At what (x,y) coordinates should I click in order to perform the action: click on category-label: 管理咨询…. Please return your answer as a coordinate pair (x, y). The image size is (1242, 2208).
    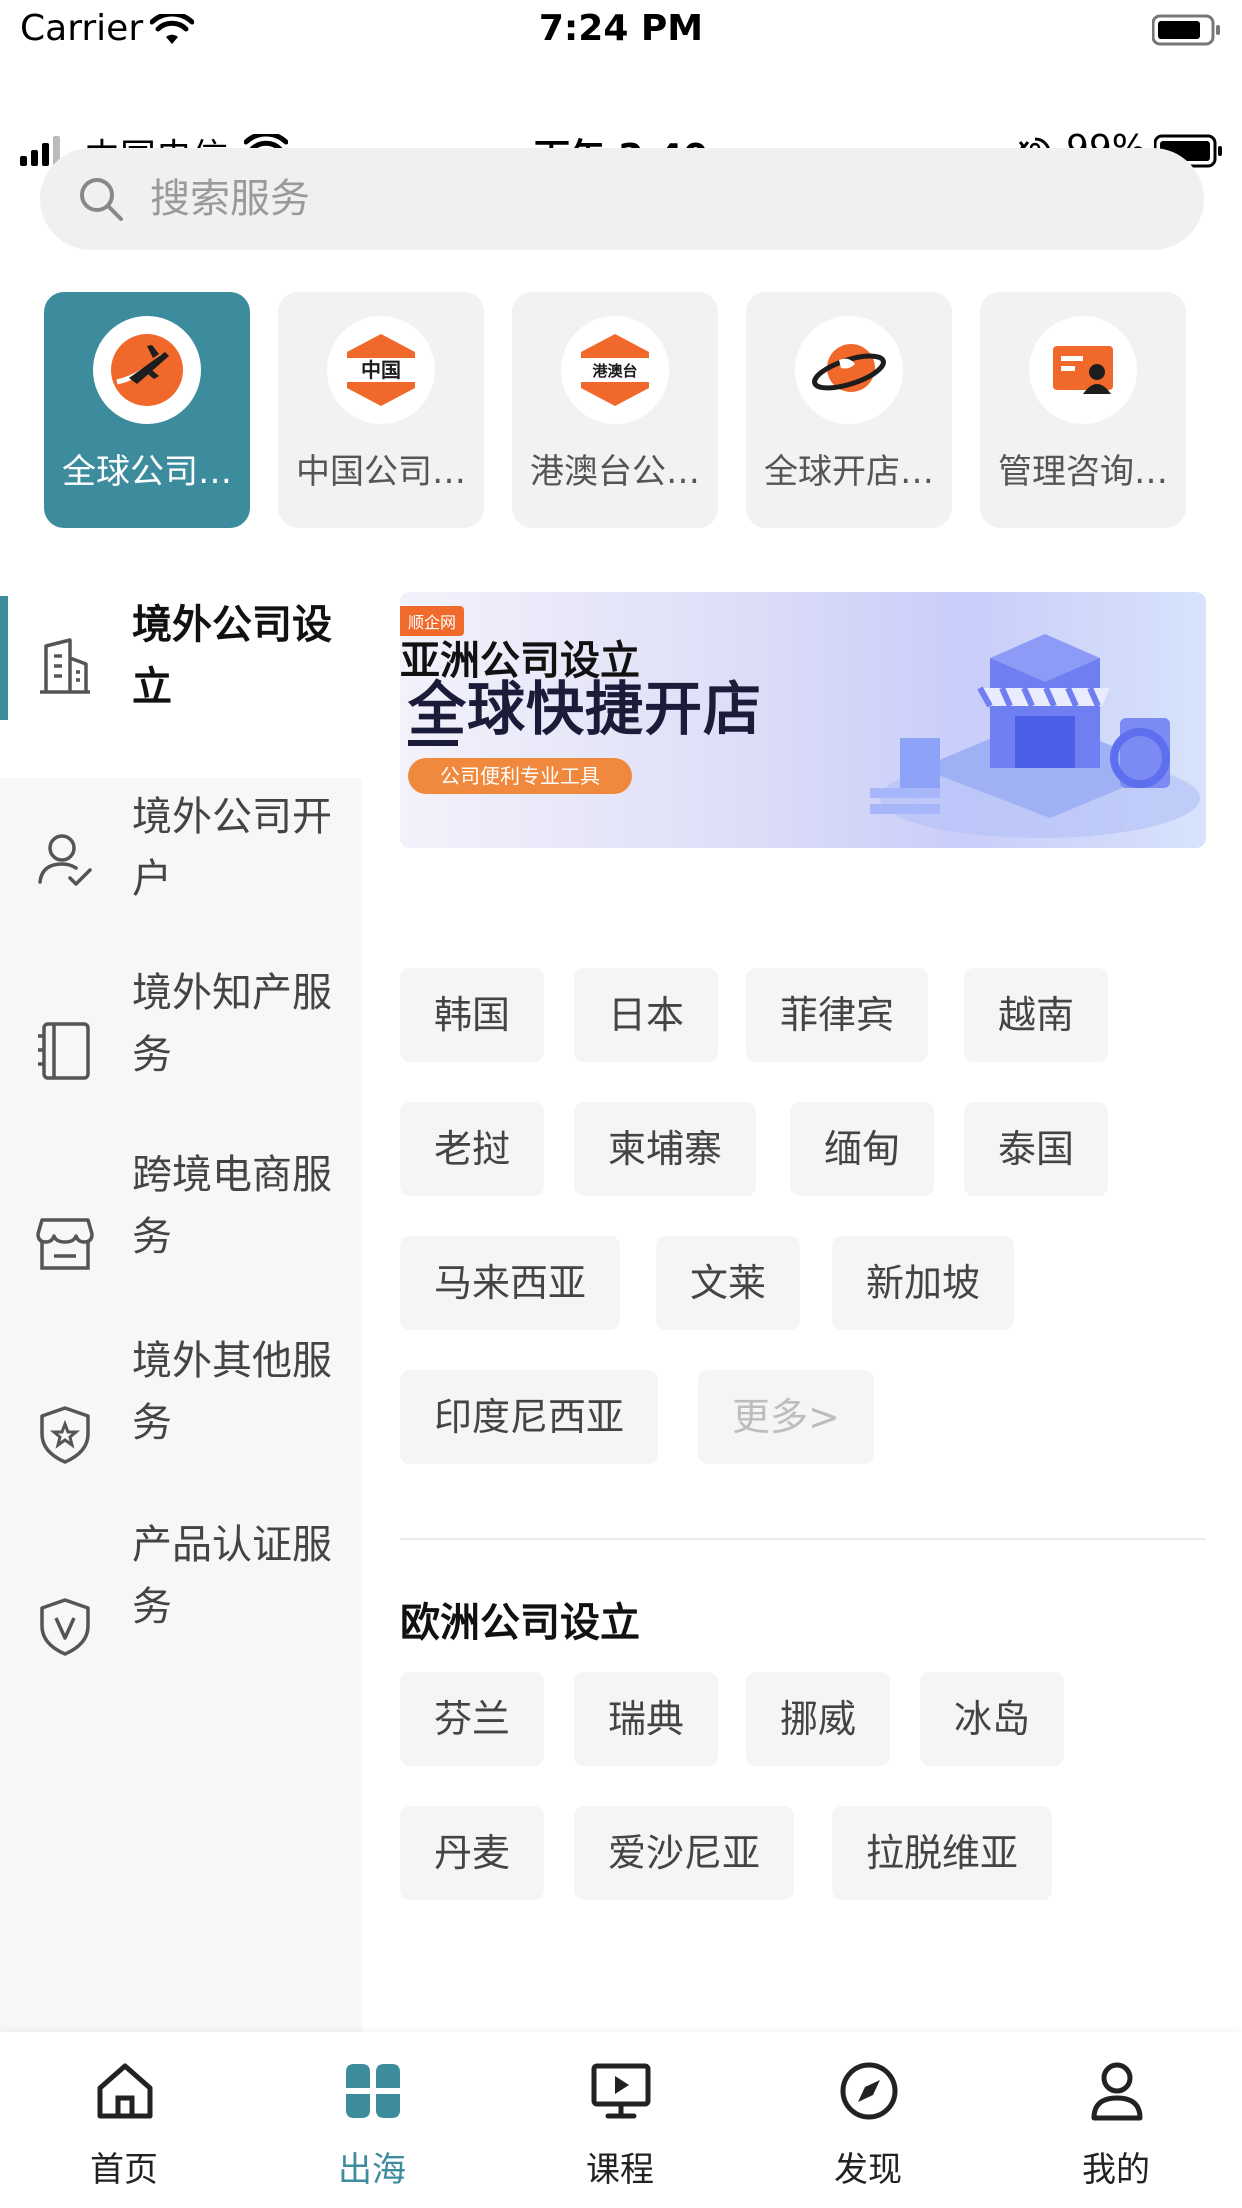
    Looking at the image, I should click on (1083, 472).